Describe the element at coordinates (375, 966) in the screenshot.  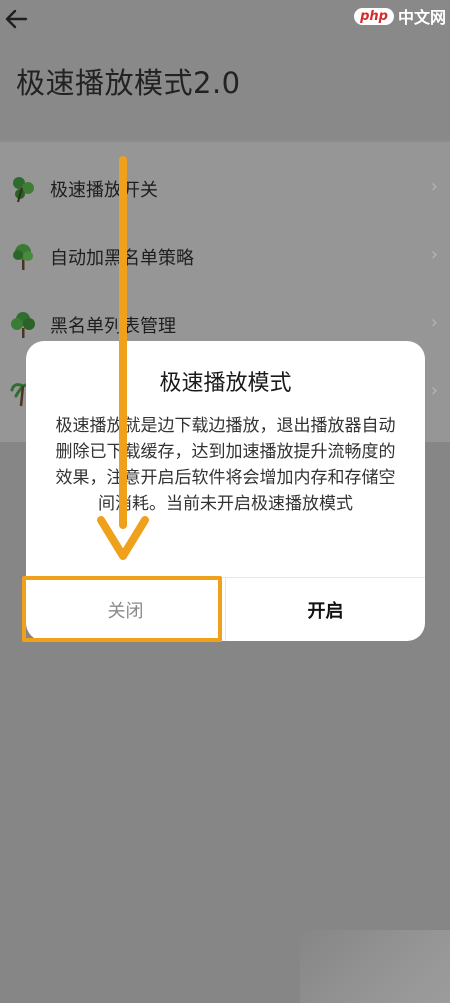
I see `corner-watermark` at that location.